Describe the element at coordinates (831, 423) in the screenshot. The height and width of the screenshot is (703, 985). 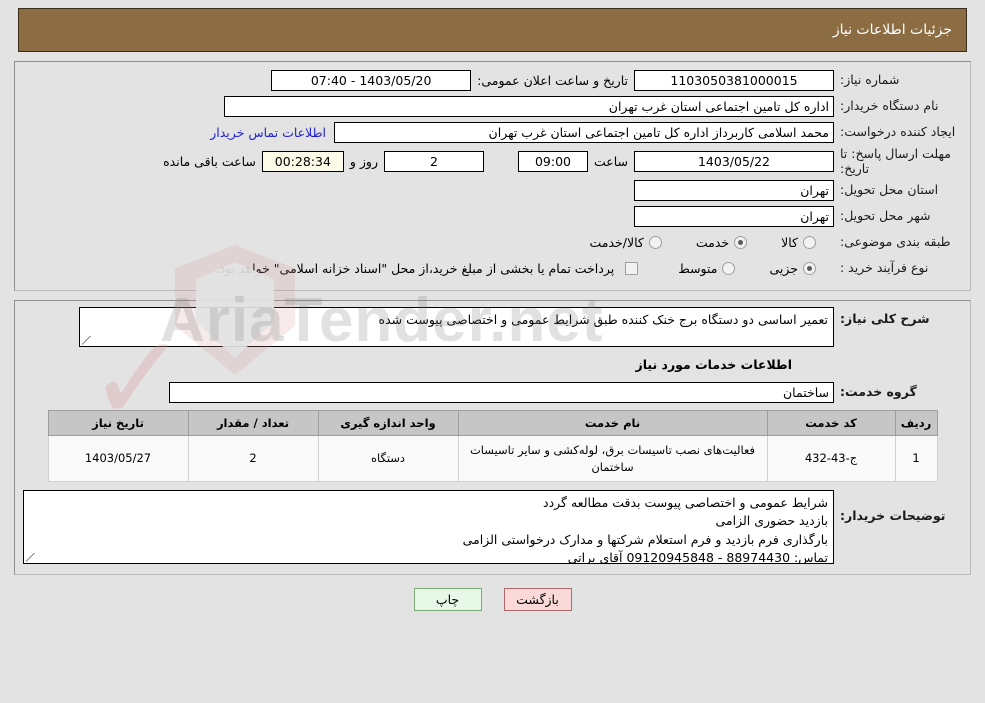
I see `th-code: کد خدمت` at that location.